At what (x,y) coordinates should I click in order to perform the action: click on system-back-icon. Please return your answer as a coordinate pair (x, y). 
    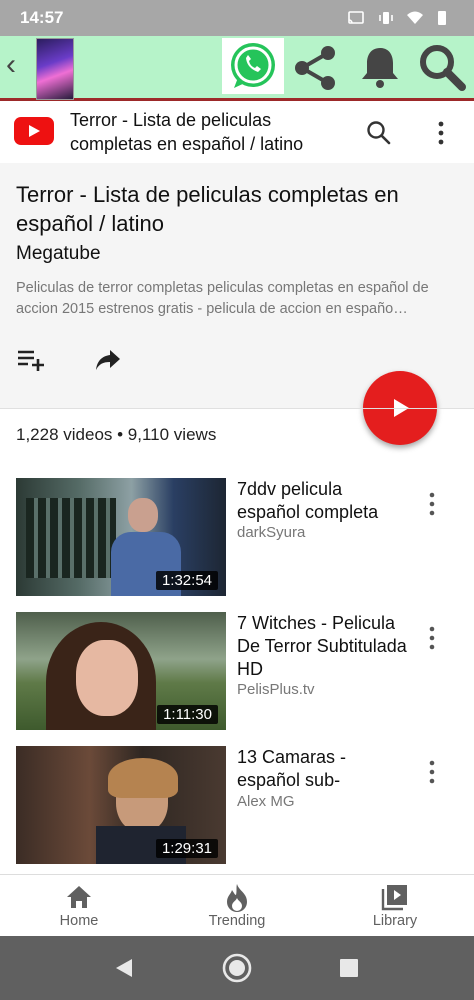
    Looking at the image, I should click on (124, 968).